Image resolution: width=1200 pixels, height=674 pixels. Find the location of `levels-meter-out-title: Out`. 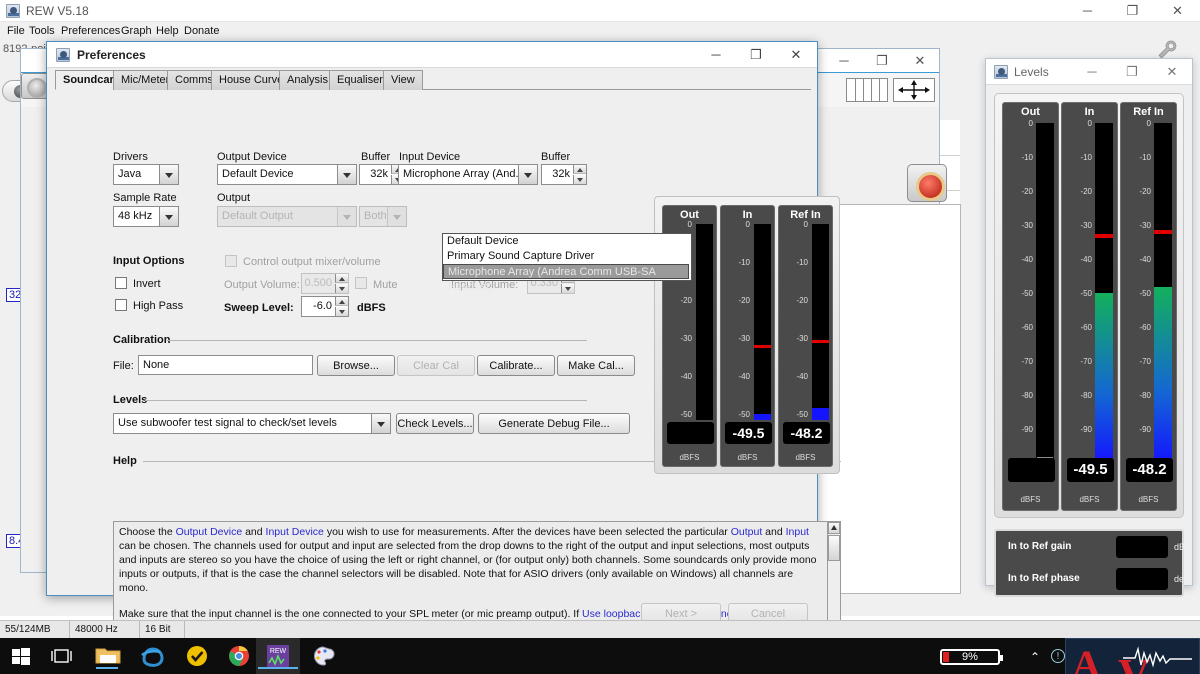

levels-meter-out-title: Out is located at coordinates (1030, 112).